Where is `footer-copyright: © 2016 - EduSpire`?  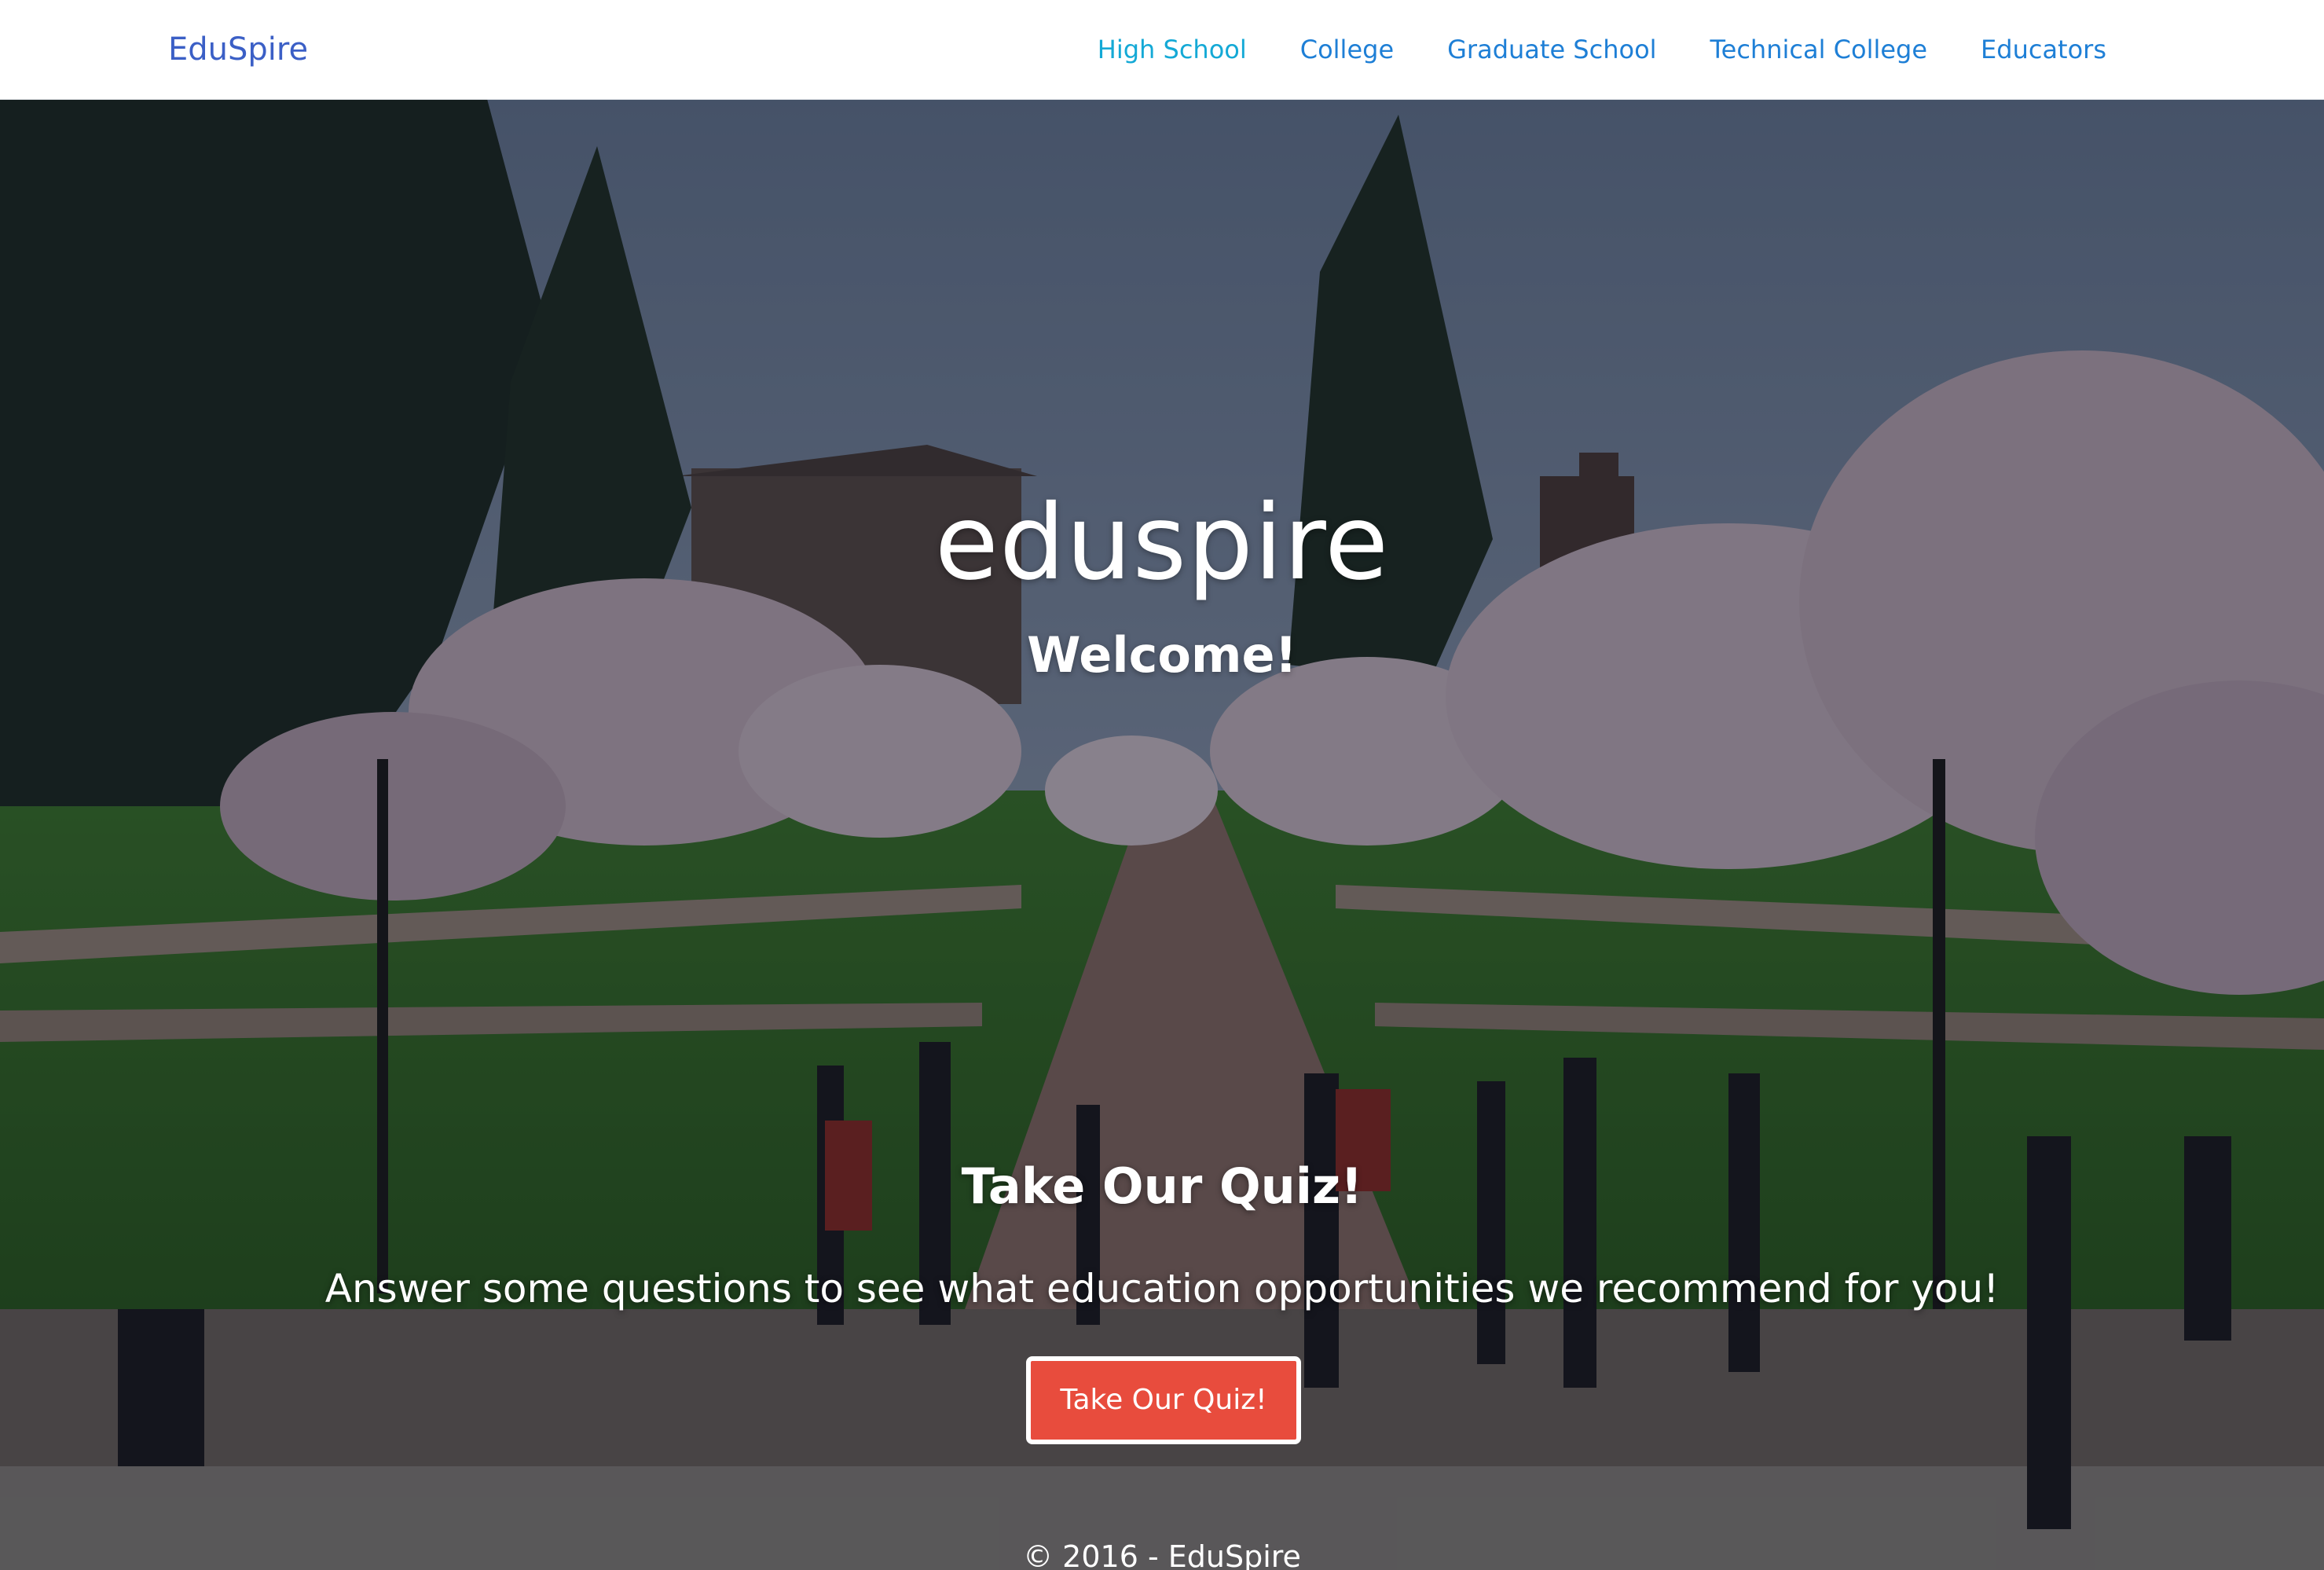
footer-copyright: © 2016 - EduSpire is located at coordinates (1162, 1554).